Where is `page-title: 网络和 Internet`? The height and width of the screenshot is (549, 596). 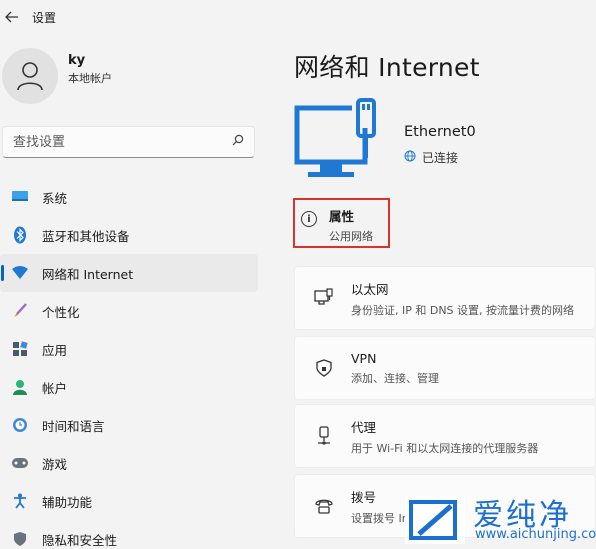
page-title: 网络和 Internet is located at coordinates (387, 67).